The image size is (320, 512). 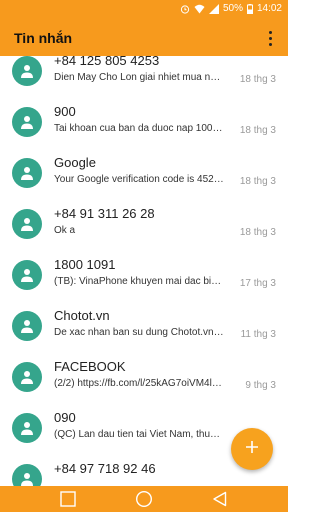 What do you see at coordinates (139, 434) in the screenshot?
I see `conversation-preview: (QC) Lan dau tien tai Viet Nam, thue bao` at bounding box center [139, 434].